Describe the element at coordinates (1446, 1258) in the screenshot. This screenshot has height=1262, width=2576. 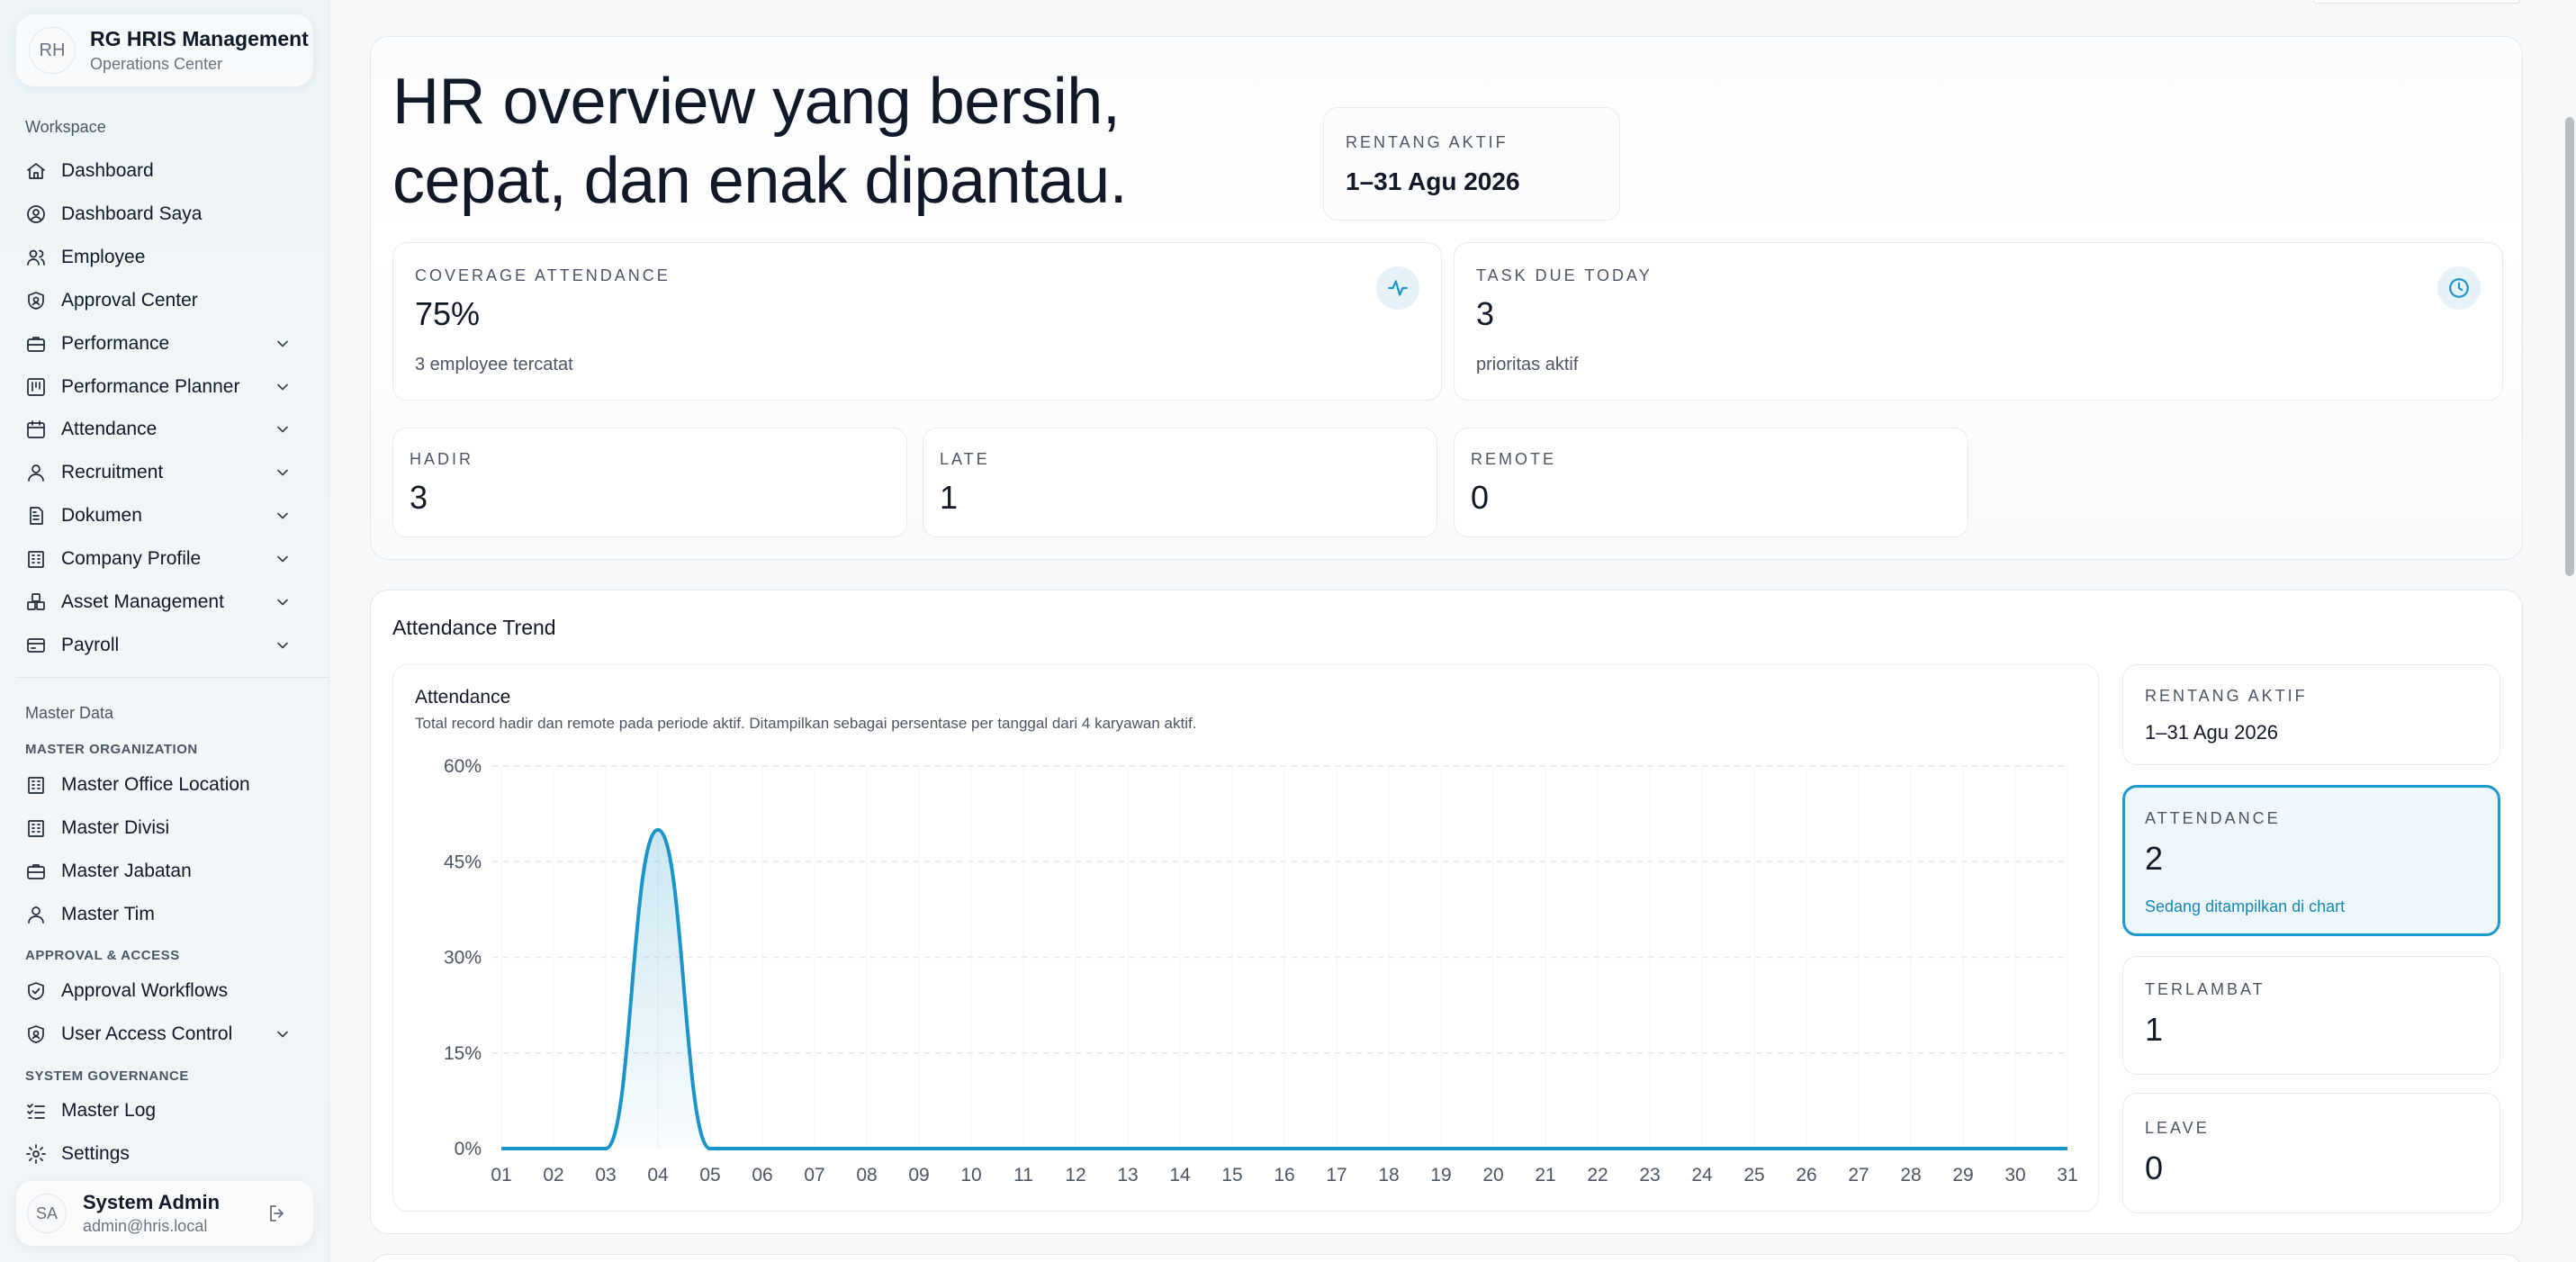
I see `next-panel-edge` at that location.